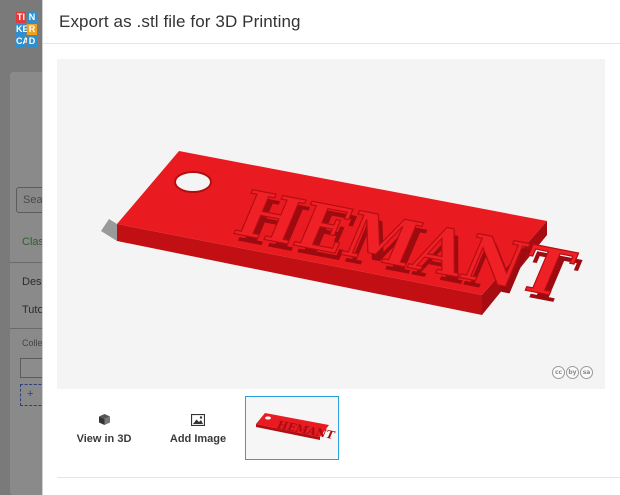  Describe the element at coordinates (180, 21) in the screenshot. I see `modal-title: Export as .stl file for 3D Printing` at that location.